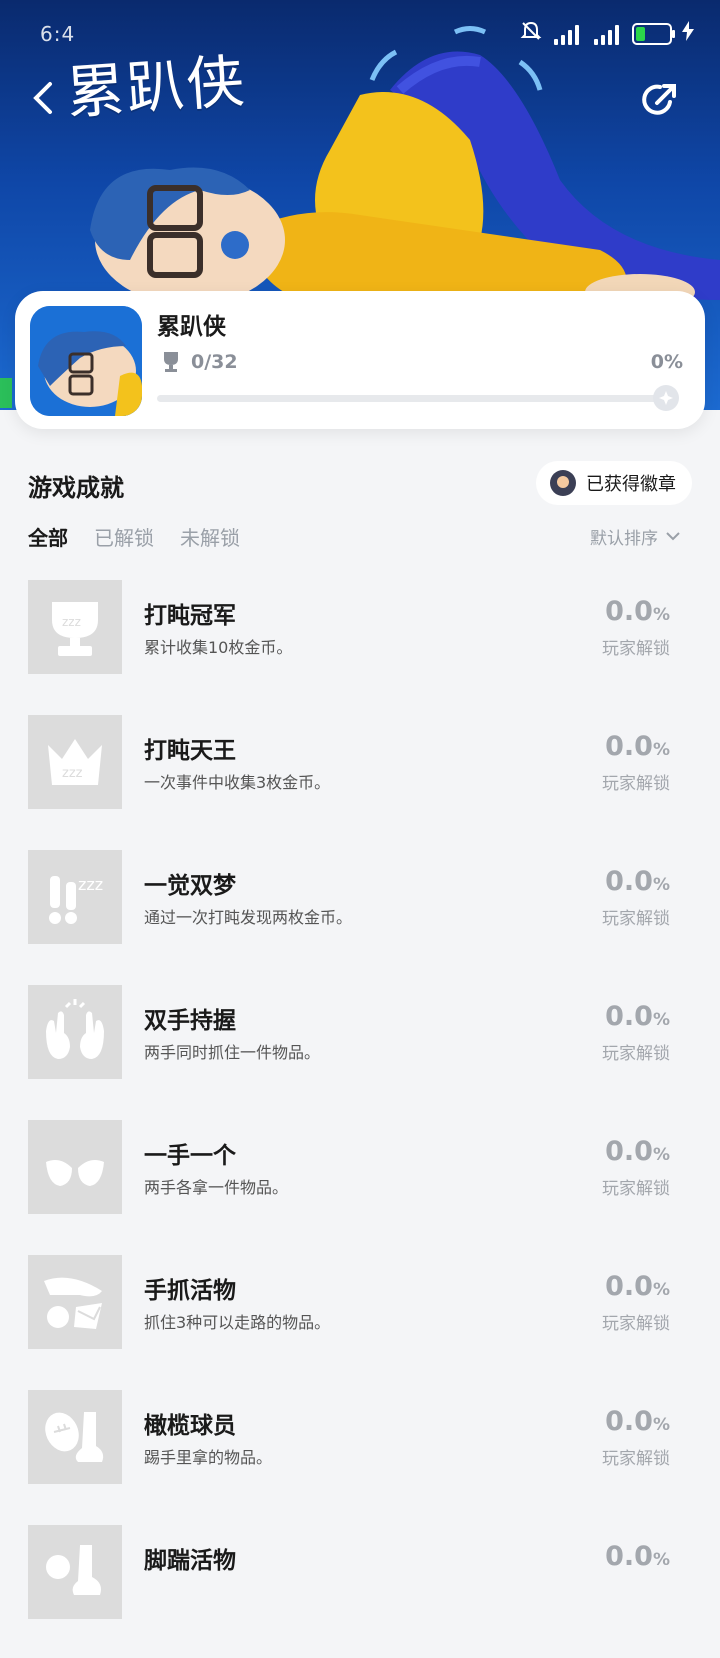 The image size is (720, 1658). I want to click on achievement-desc: 抓住3种可以走路的物品。, so click(237, 1322).